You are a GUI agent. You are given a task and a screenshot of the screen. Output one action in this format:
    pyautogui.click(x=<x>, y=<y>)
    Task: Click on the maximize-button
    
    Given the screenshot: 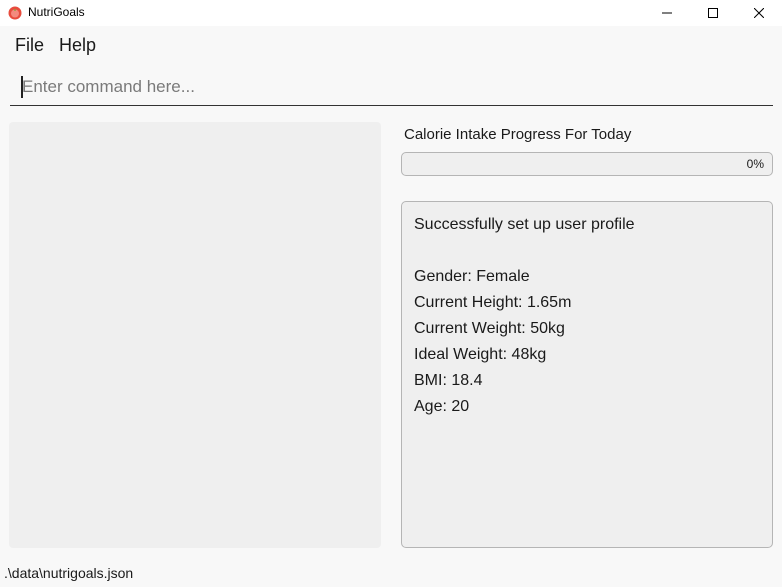 What is the action you would take?
    pyautogui.click(x=713, y=13)
    